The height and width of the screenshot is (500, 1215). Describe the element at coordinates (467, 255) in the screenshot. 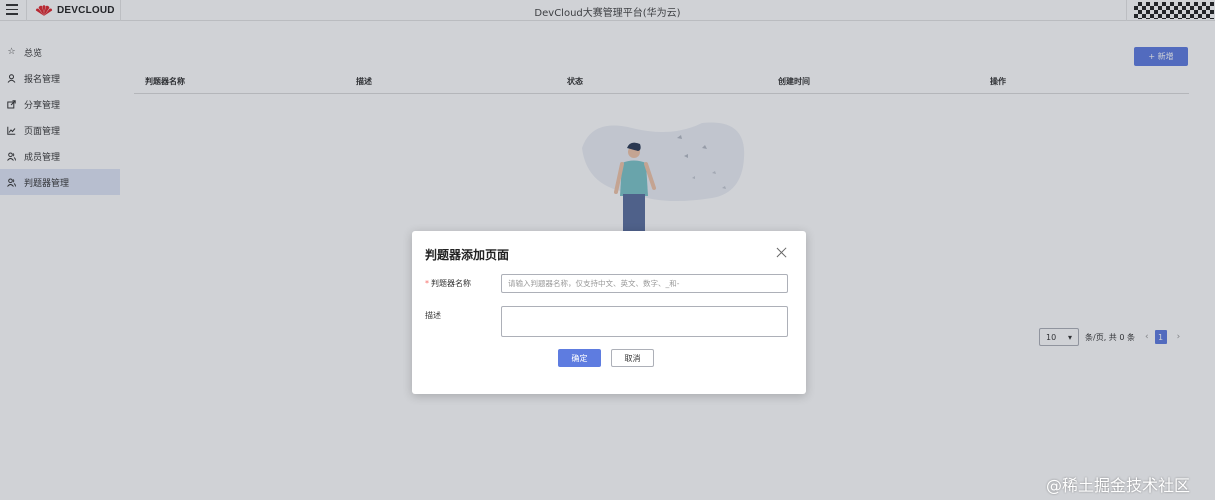

I see `dialog-title: 判题器添加页面` at that location.